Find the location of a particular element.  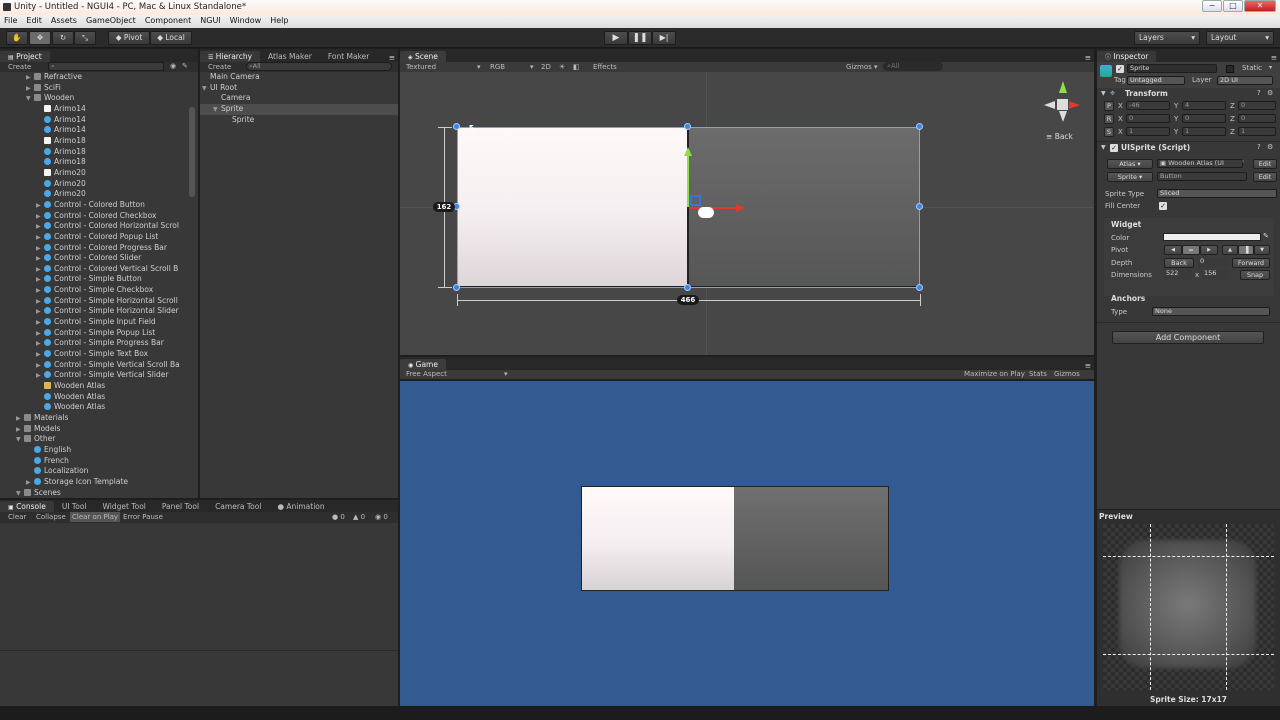

hierarchy-item: ▼ Sprite is located at coordinates (299, 109).